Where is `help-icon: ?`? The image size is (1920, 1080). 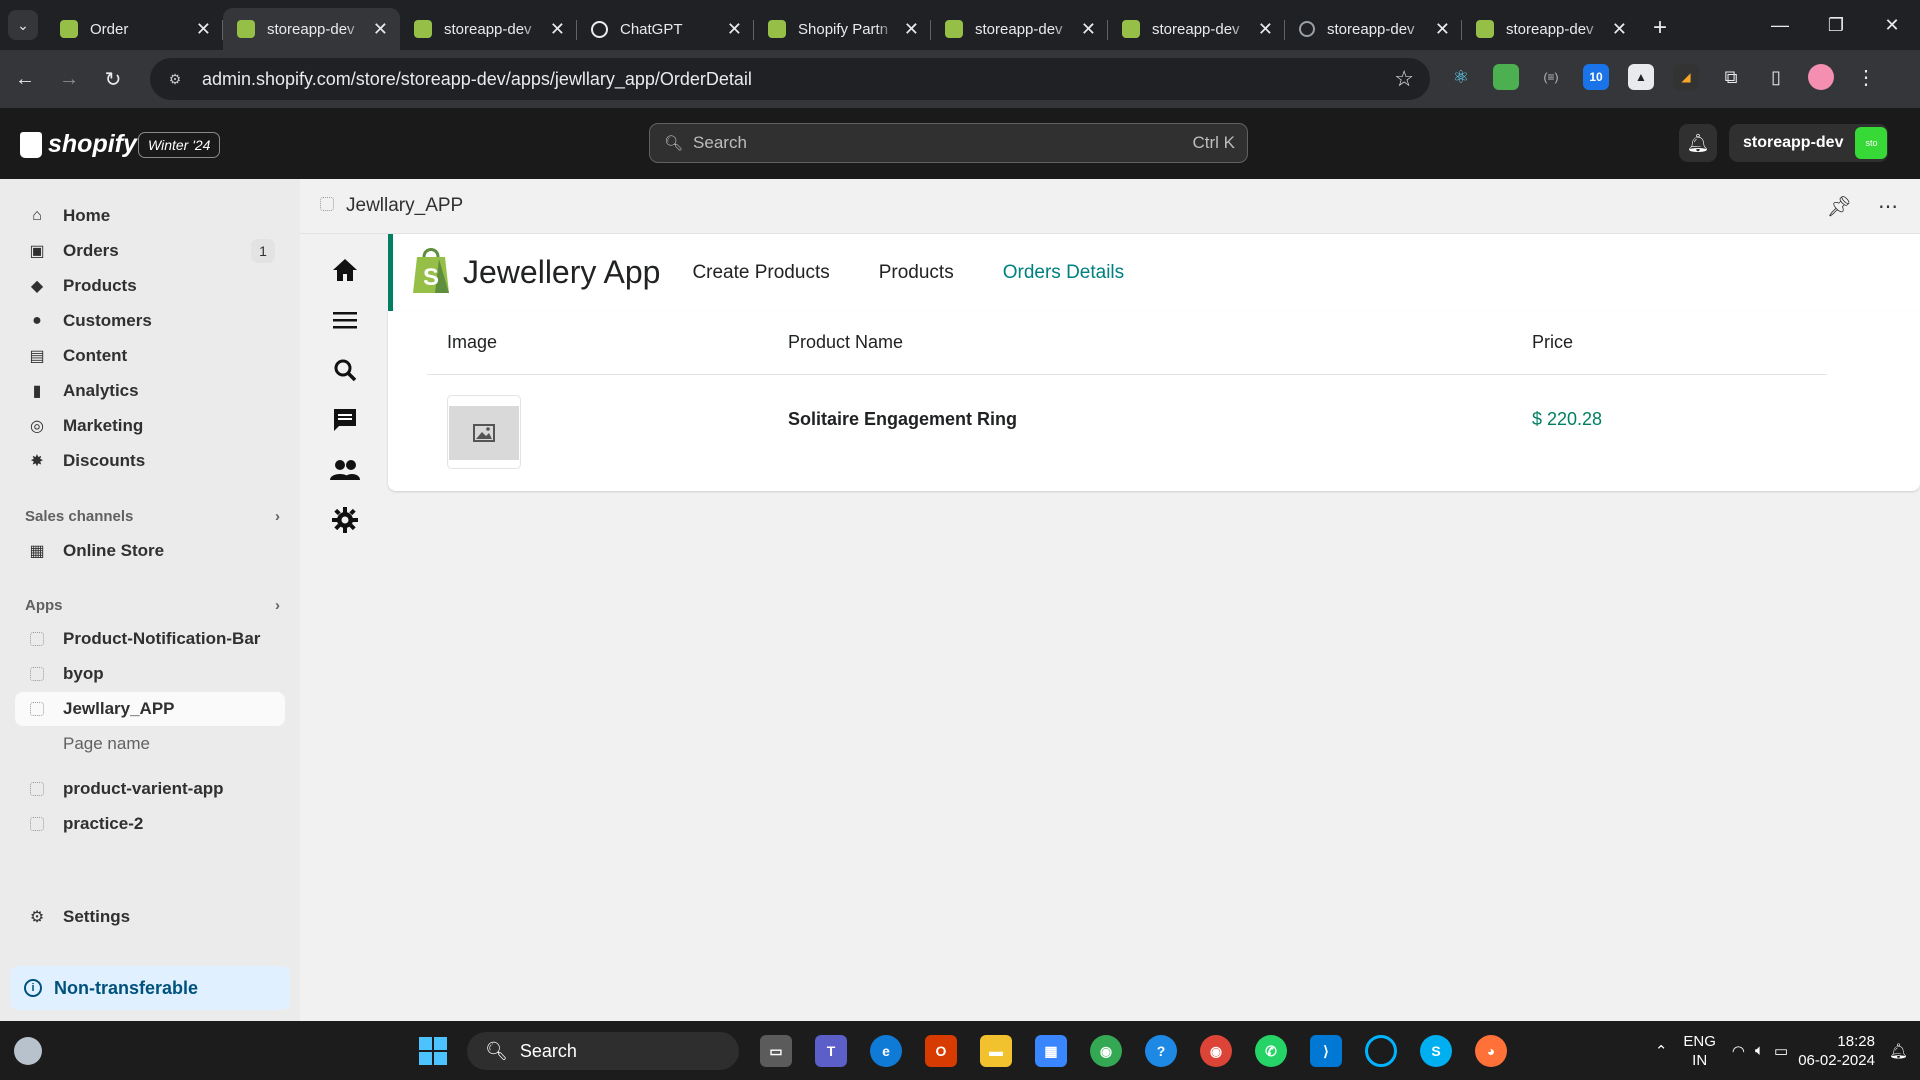
help-icon: ? is located at coordinates (1161, 1051).